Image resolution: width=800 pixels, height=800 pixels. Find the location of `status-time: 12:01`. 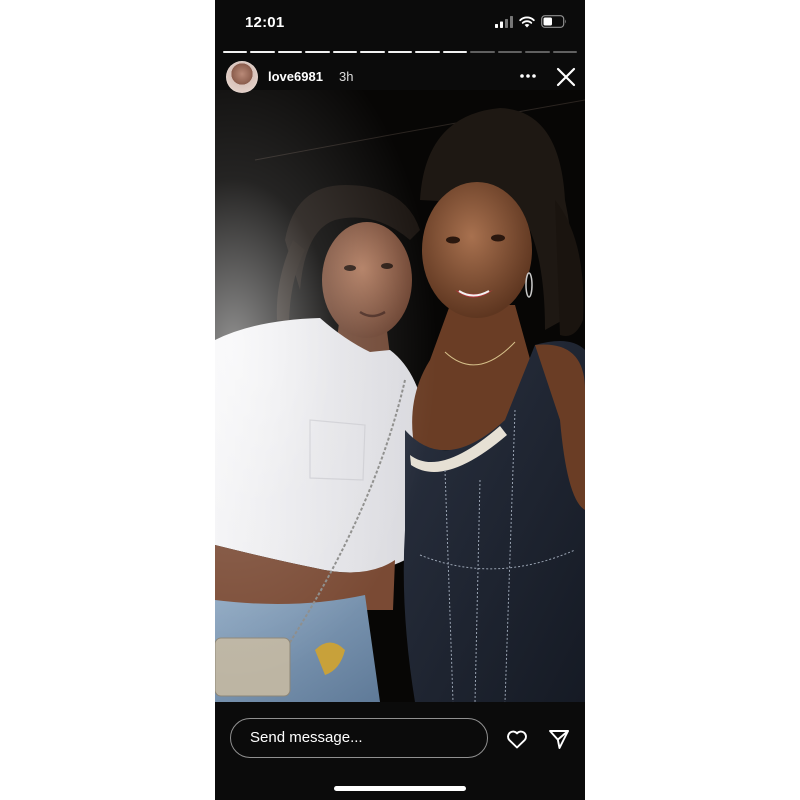

status-time: 12:01 is located at coordinates (265, 22).